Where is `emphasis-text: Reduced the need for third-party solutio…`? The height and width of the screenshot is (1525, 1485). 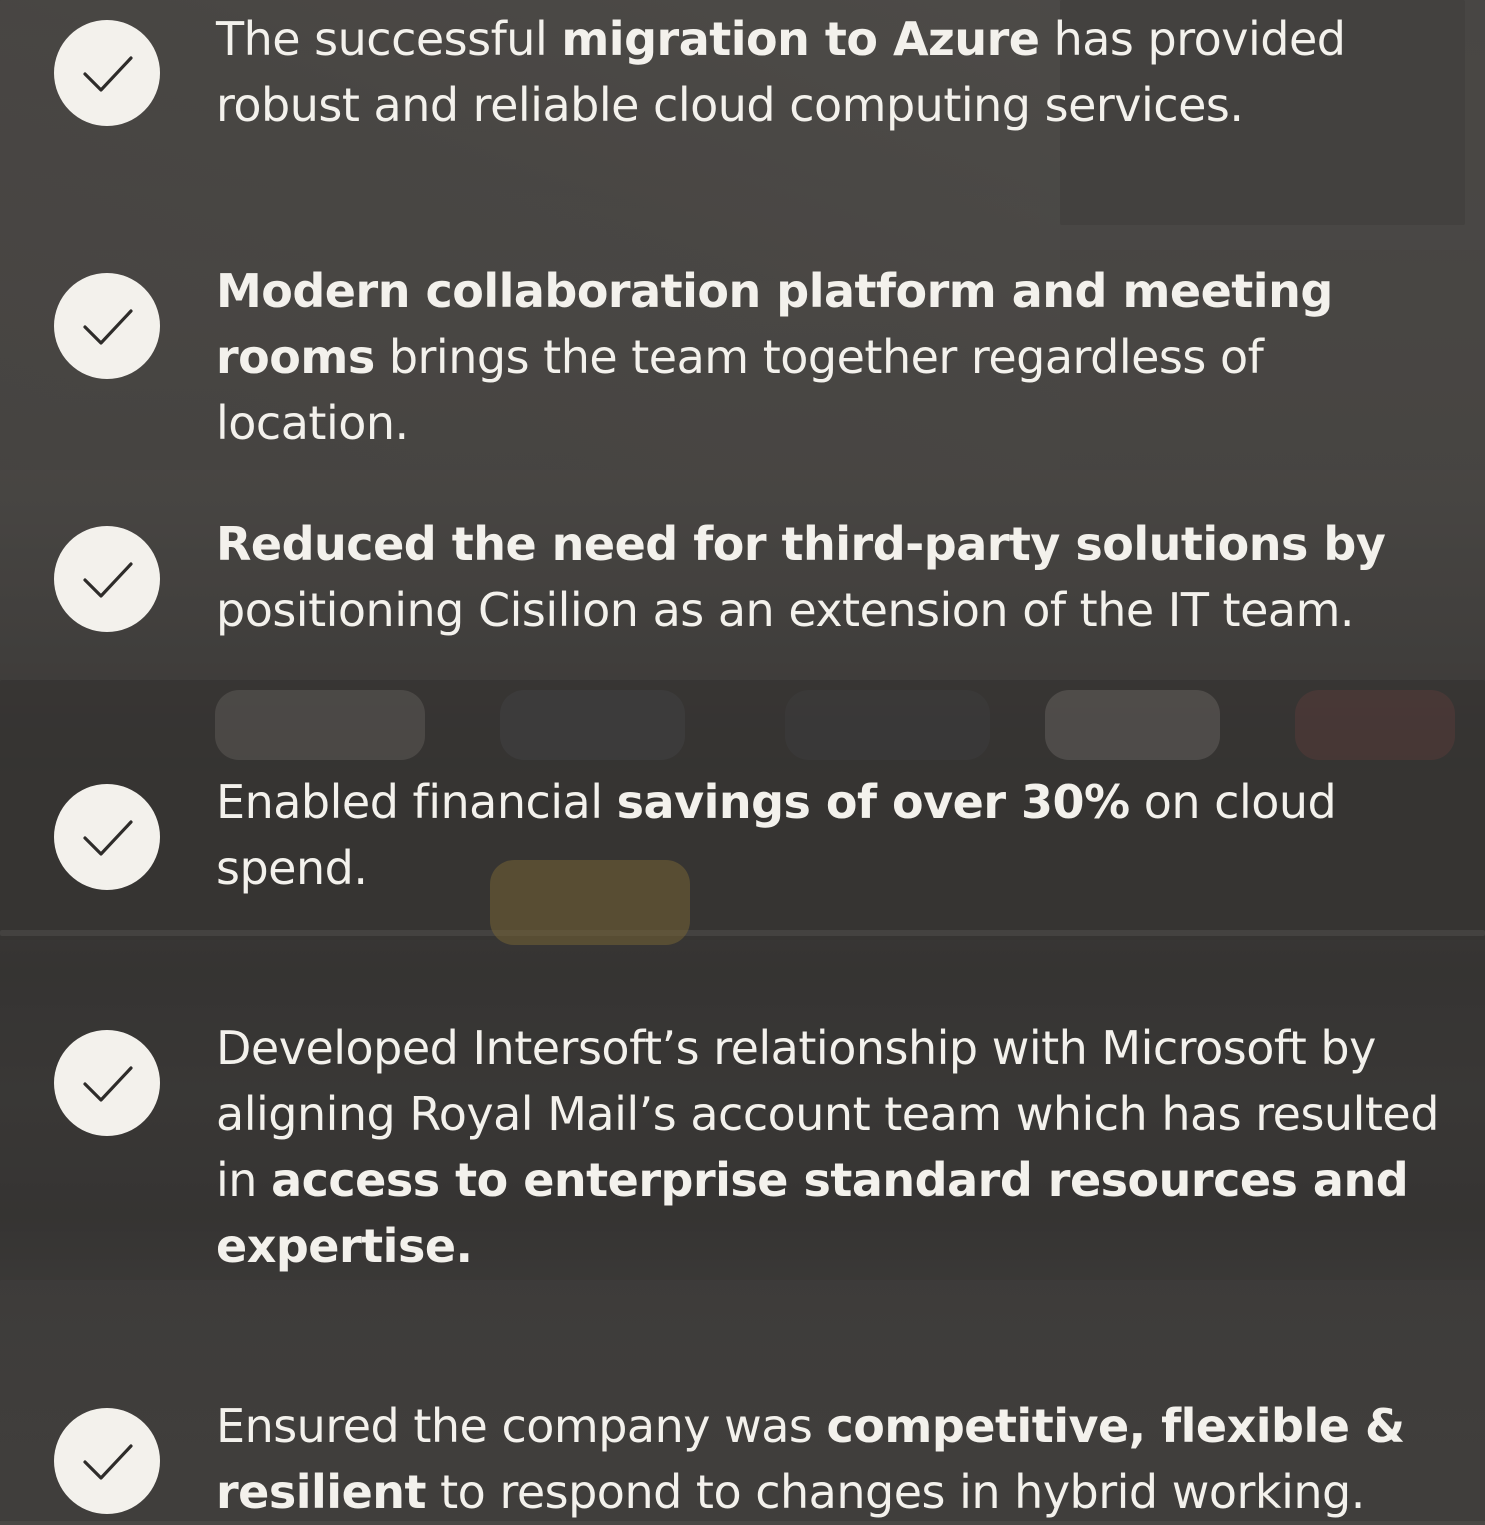
emphasis-text: Reduced the need for third-party solutio… is located at coordinates (801, 544).